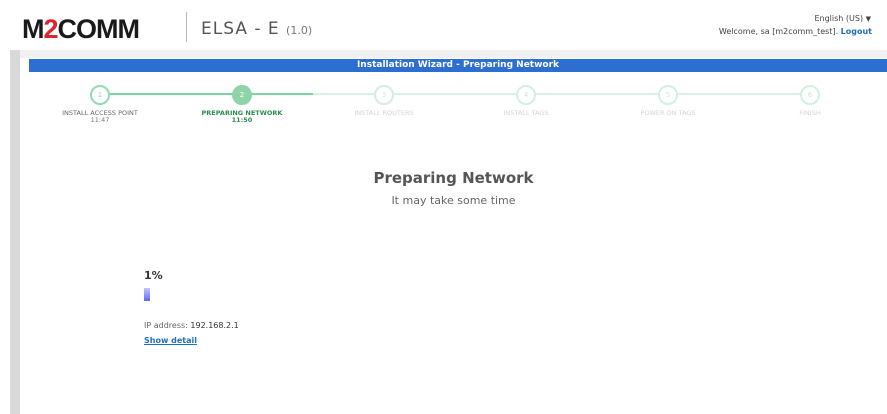  I want to click on ip-value: 192.168.2.1, so click(214, 325).